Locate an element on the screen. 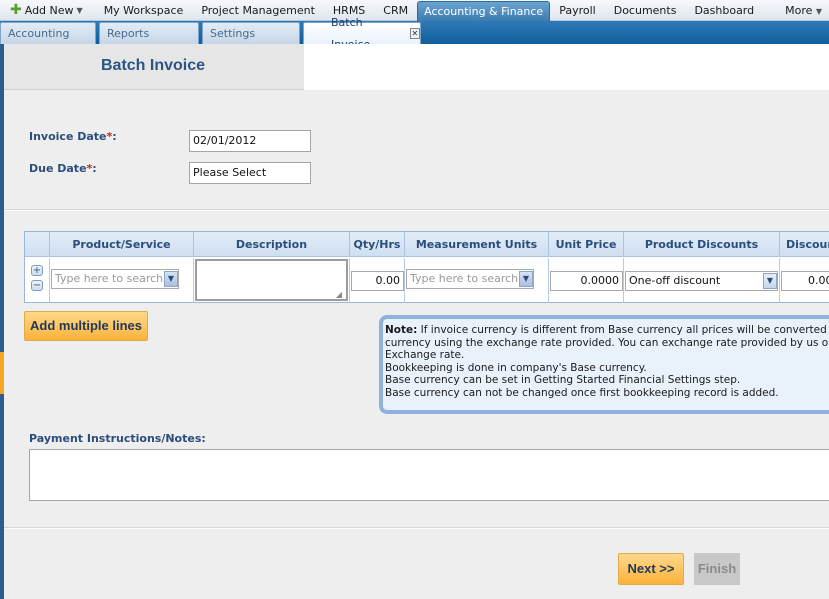  discount-type-value: One-off discount is located at coordinates (675, 280).